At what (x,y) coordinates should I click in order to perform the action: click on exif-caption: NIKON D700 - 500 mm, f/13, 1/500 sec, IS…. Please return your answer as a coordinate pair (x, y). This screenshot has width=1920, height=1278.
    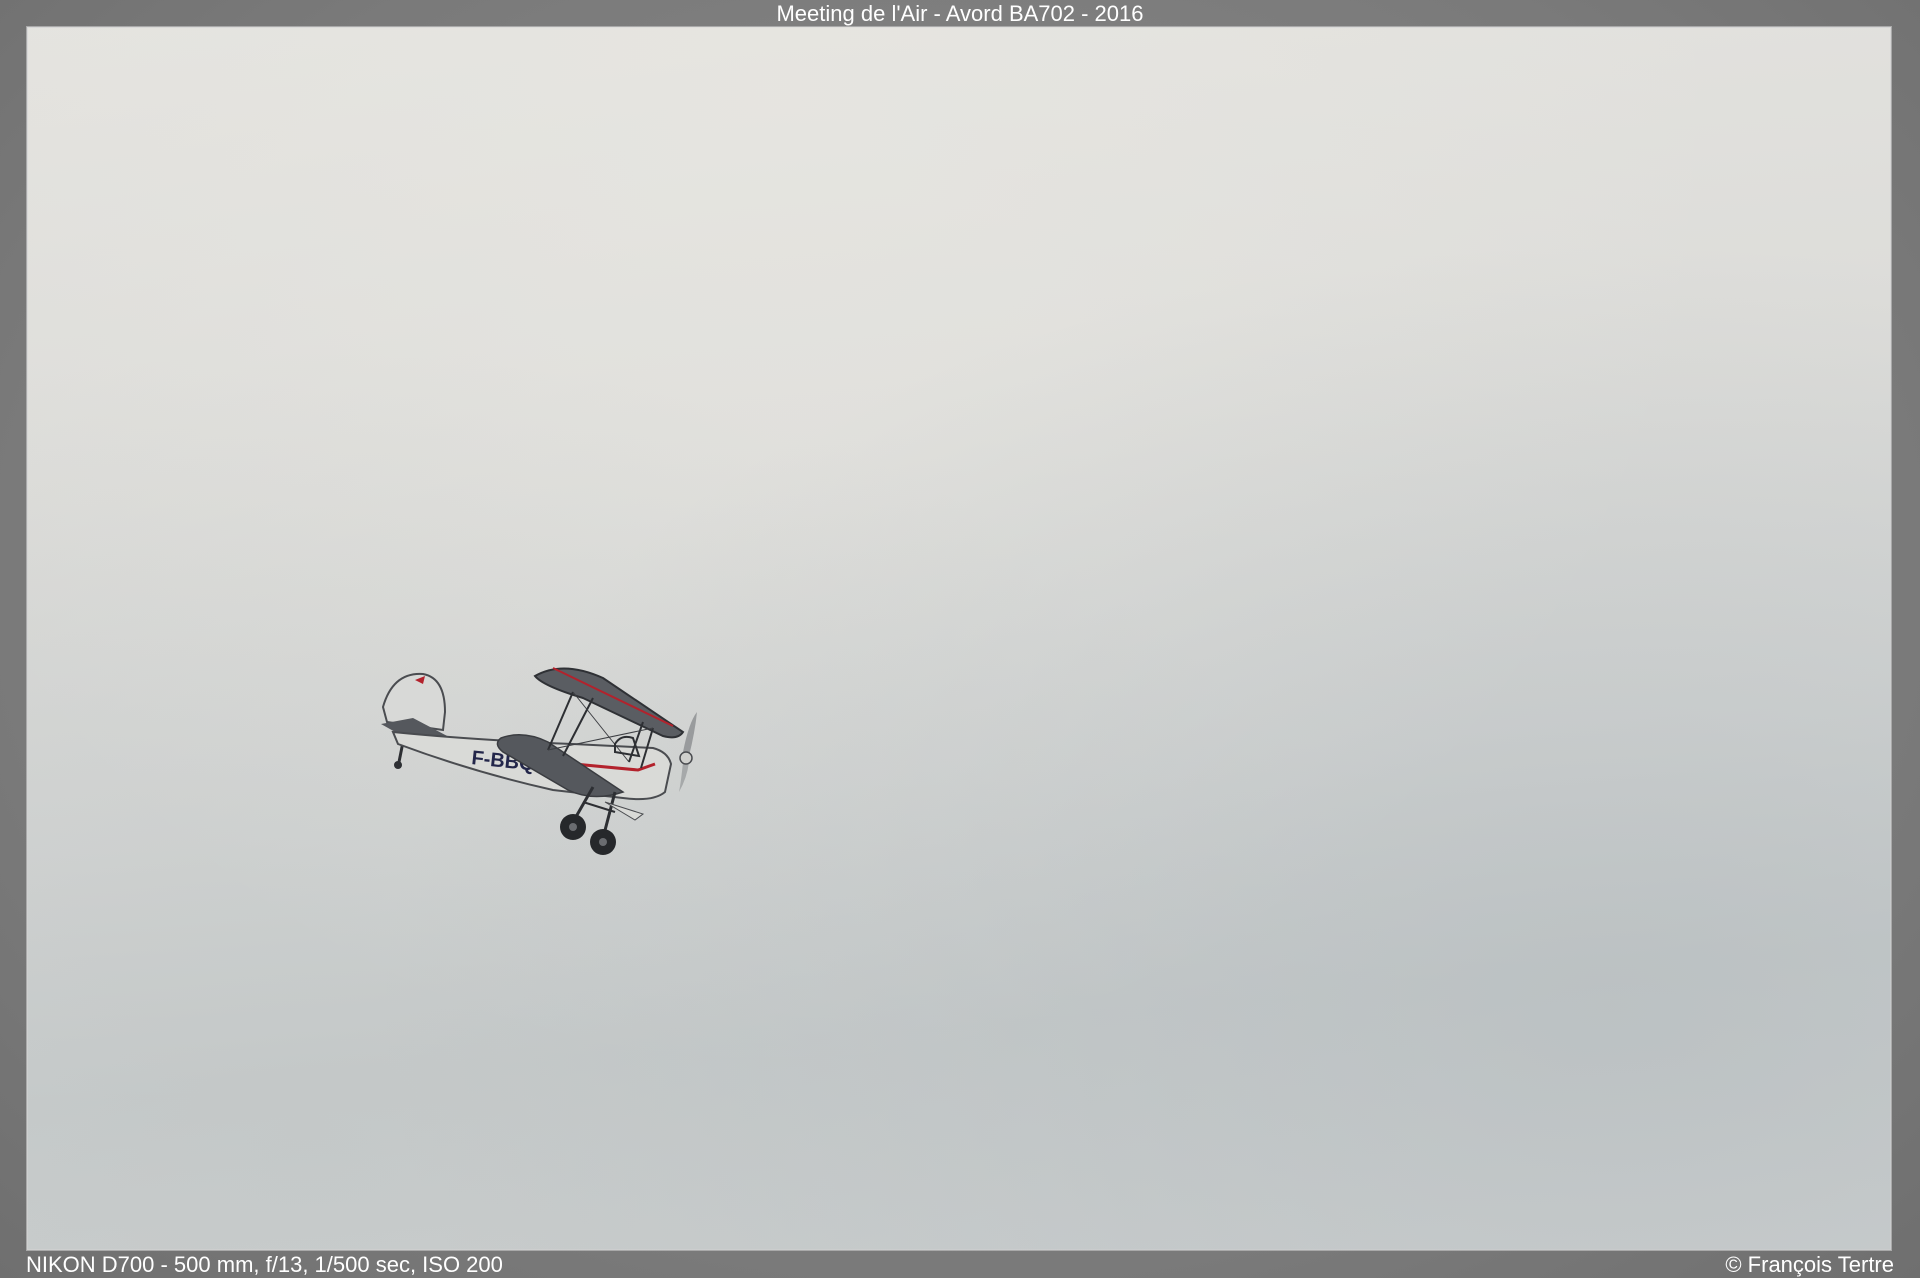
    Looking at the image, I should click on (264, 1264).